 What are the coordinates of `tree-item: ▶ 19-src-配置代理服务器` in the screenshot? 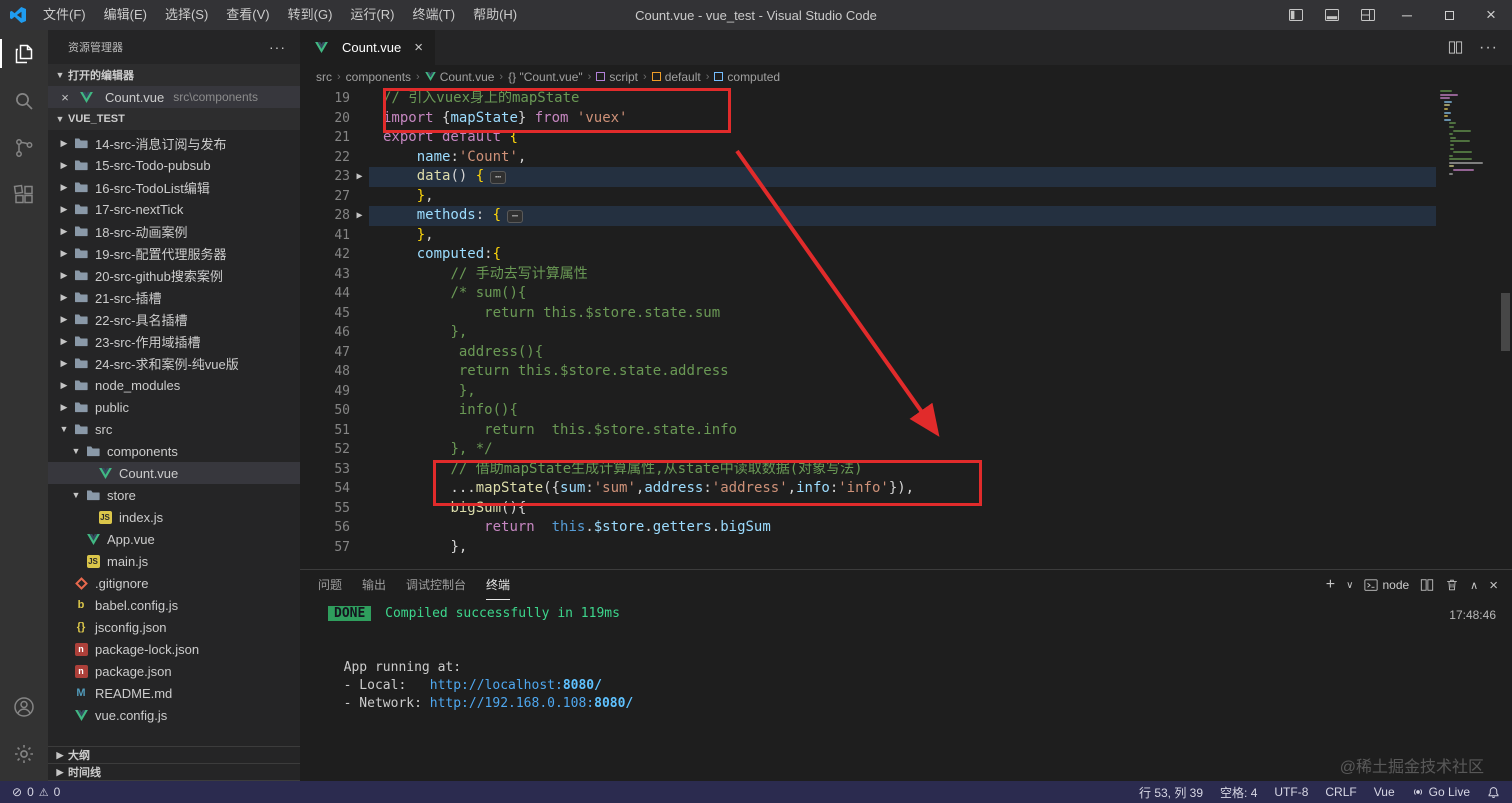 It's located at (174, 253).